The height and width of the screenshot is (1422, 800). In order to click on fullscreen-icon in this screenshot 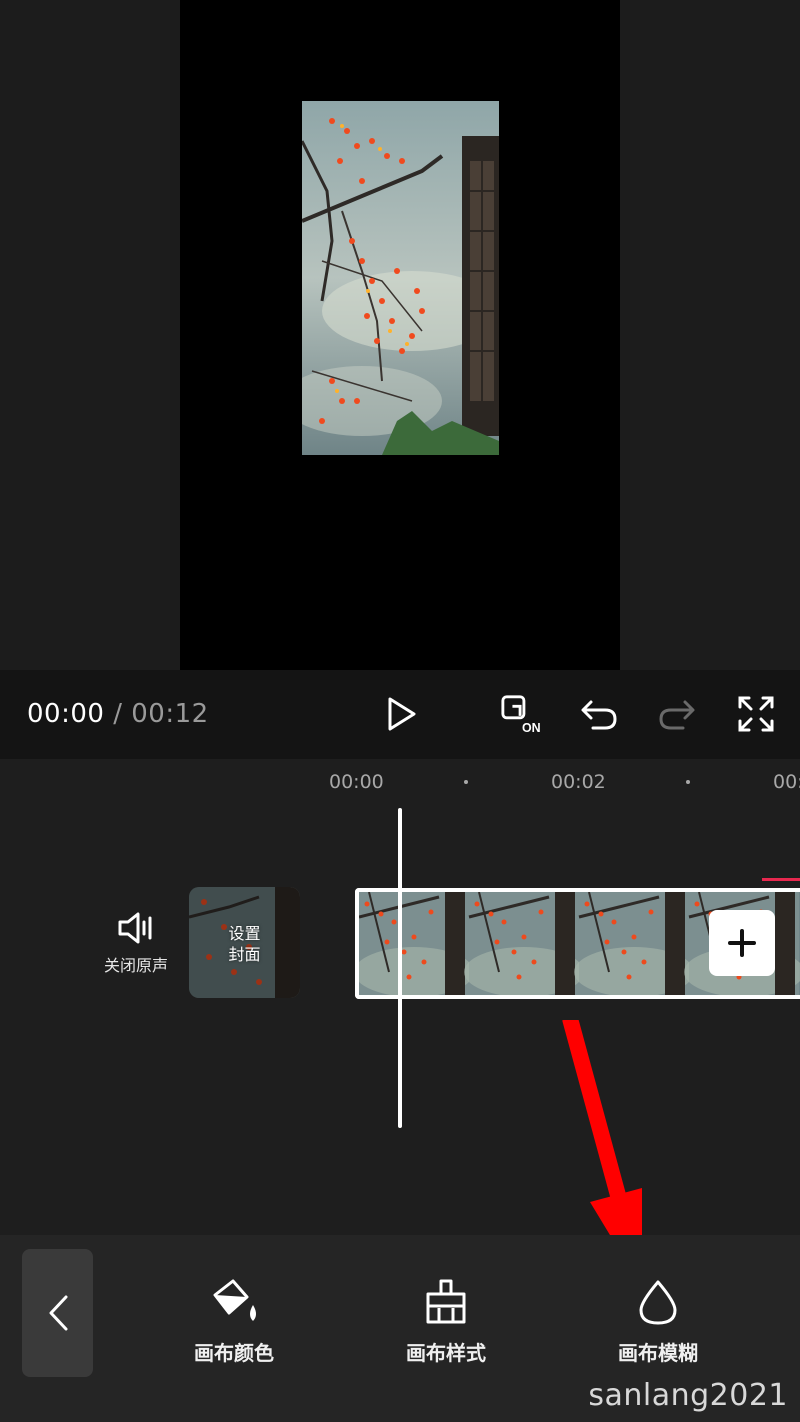, I will do `click(756, 714)`.